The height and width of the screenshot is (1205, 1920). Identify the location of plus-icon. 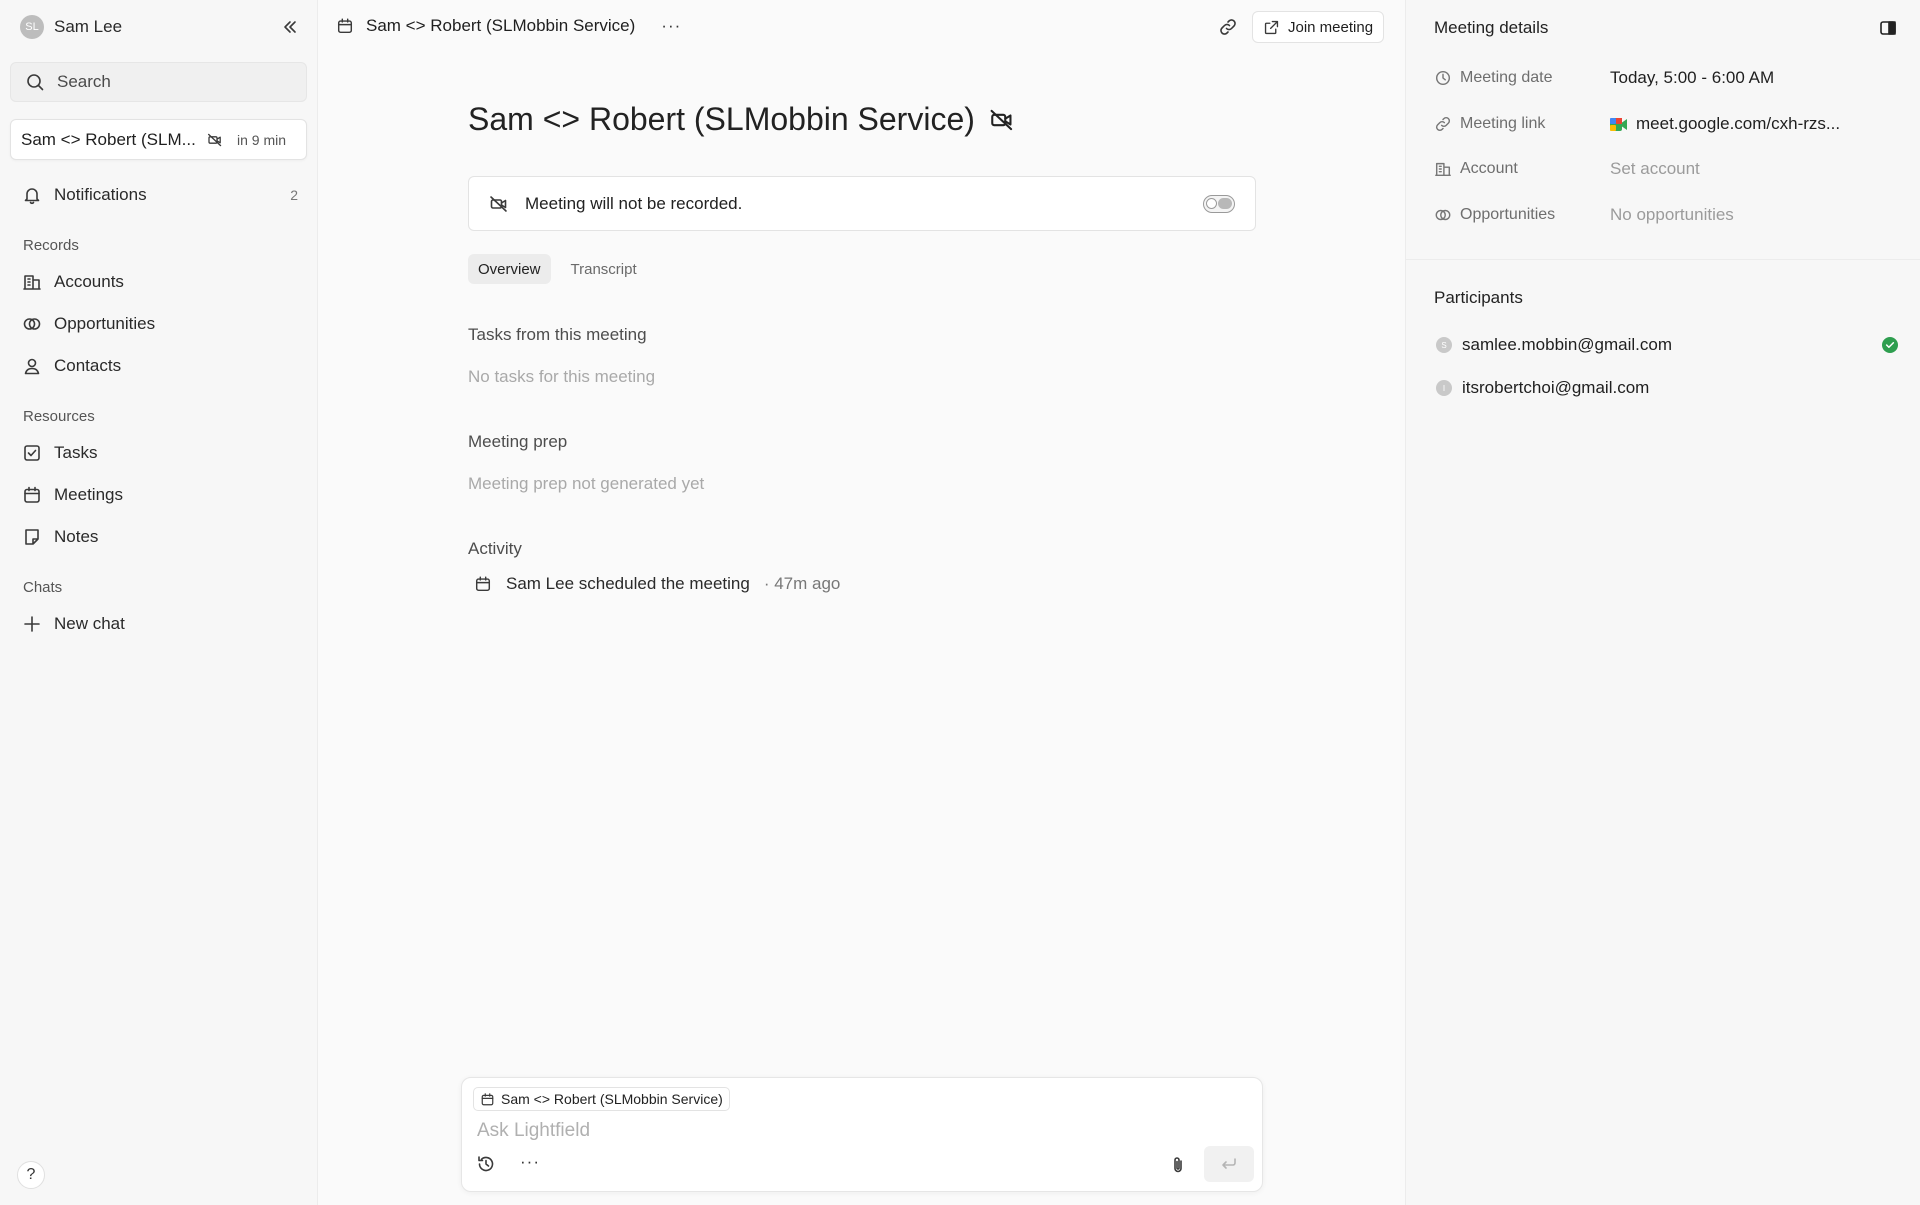
(32, 624).